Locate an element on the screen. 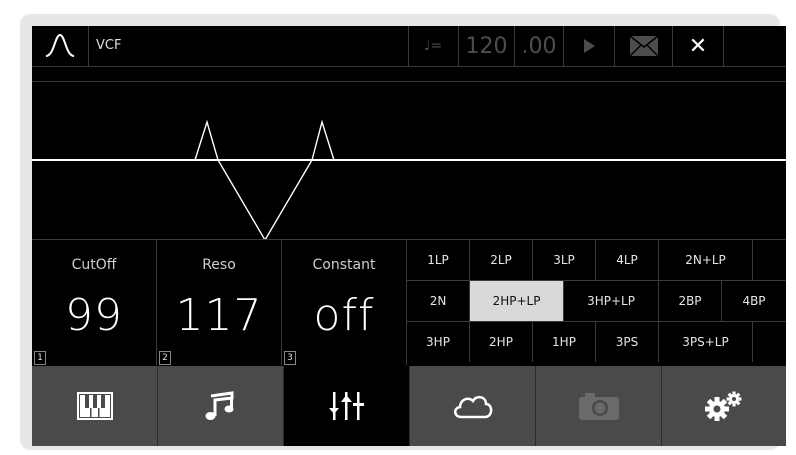 This screenshot has width=796, height=455. nav-cloud-button is located at coordinates (473, 406).